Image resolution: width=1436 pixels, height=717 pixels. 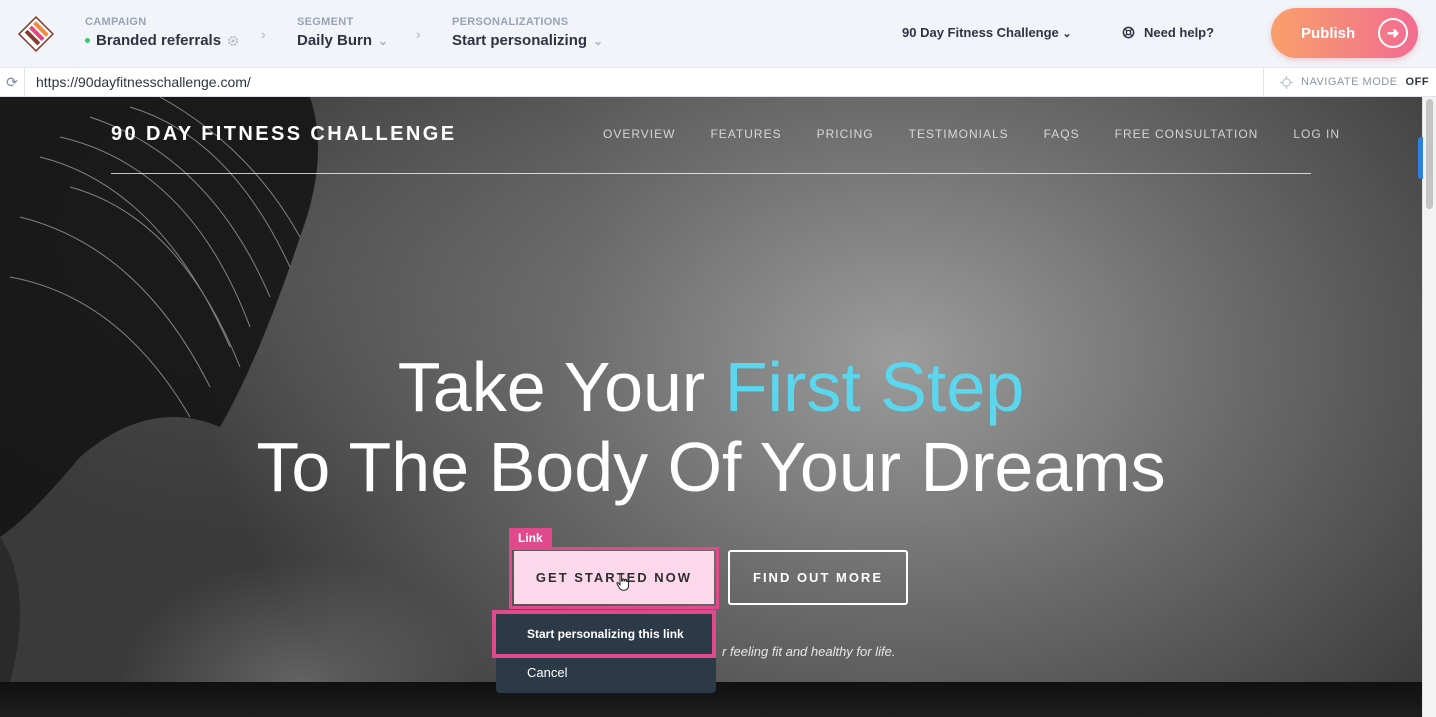 What do you see at coordinates (158, 40) in the screenshot?
I see `campaign-name: Branded referrals` at bounding box center [158, 40].